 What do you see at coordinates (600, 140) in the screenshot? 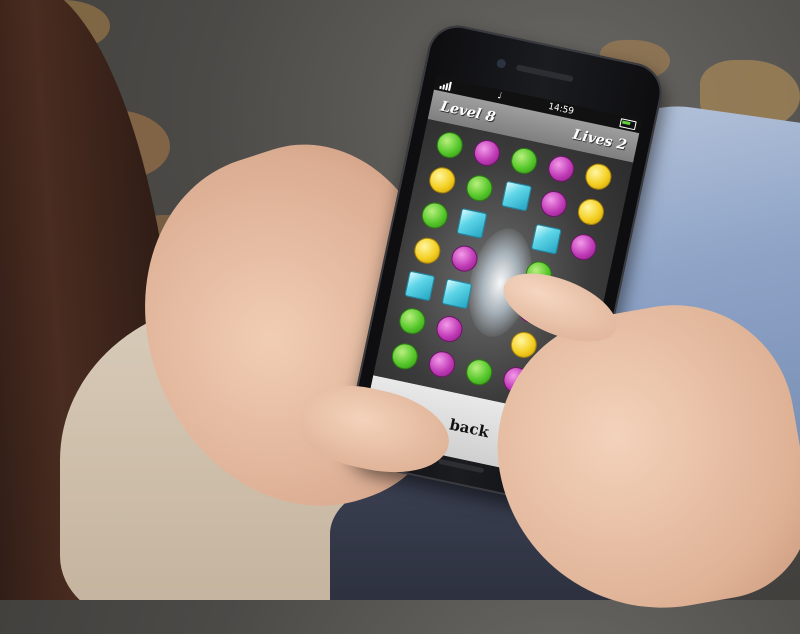
I see `lives-label: Lives 2` at bounding box center [600, 140].